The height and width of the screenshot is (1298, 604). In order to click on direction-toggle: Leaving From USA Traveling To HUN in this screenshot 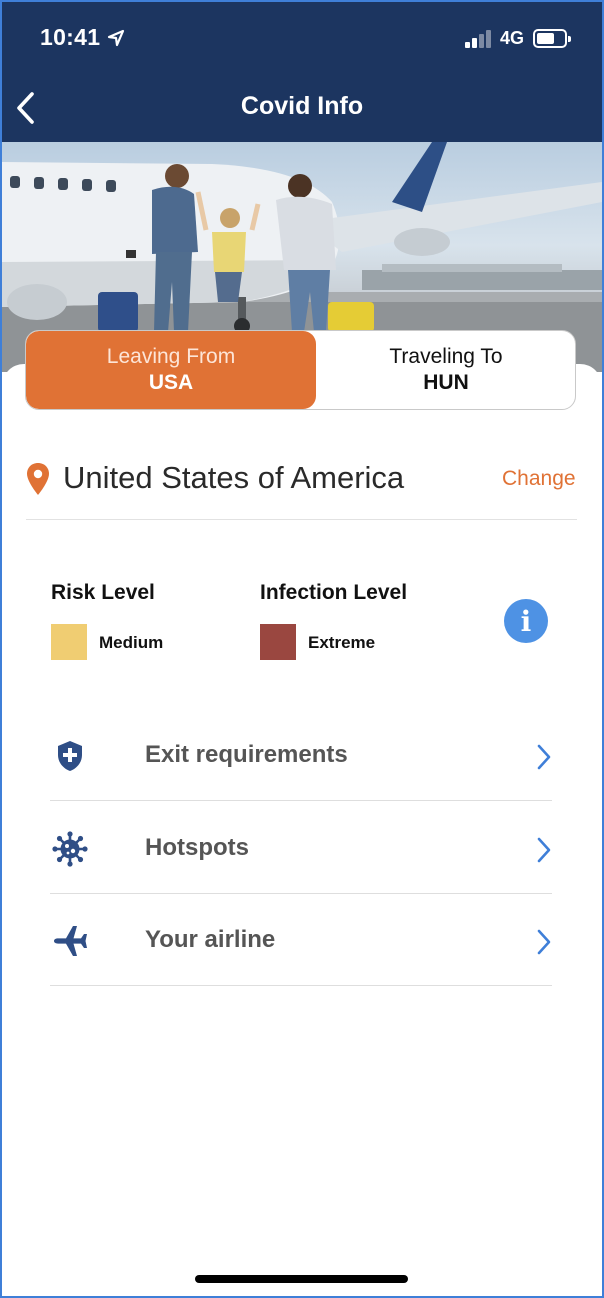, I will do `click(300, 370)`.